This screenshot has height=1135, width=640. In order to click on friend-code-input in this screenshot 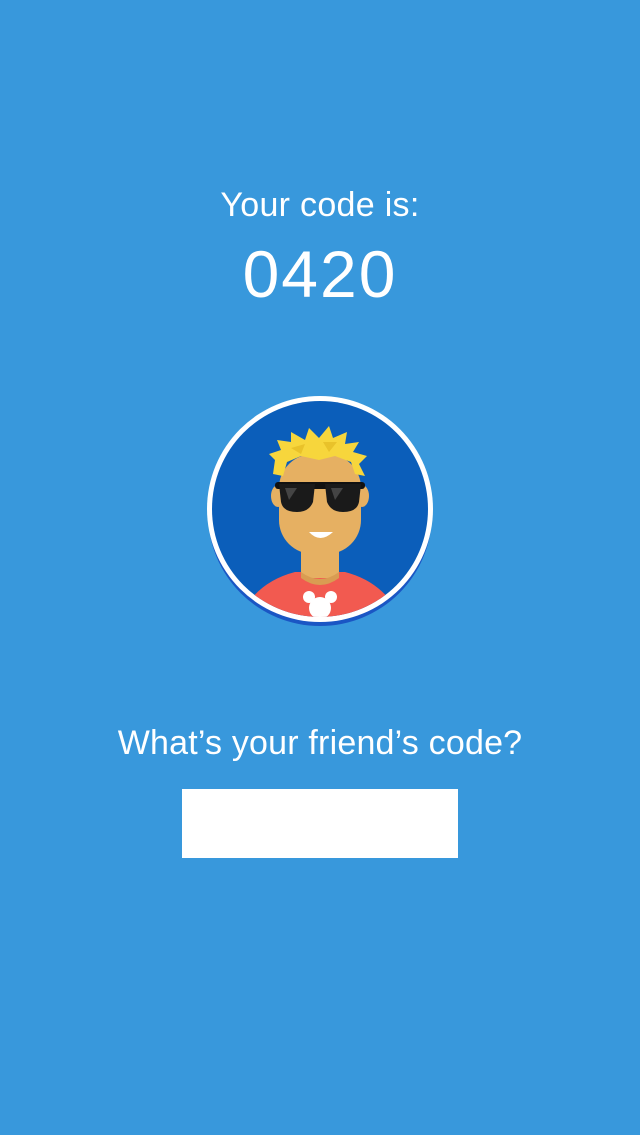, I will do `click(320, 823)`.